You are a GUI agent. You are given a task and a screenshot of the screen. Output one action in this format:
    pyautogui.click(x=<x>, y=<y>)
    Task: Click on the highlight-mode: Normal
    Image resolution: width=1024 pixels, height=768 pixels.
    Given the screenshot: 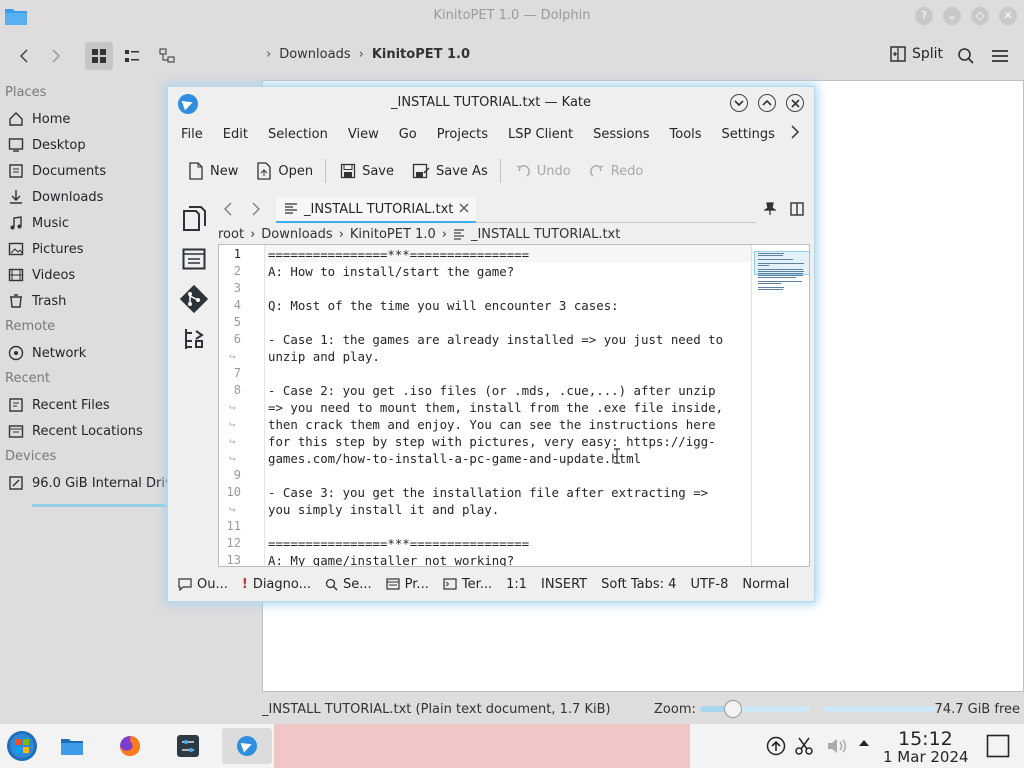 What is the action you would take?
    pyautogui.click(x=765, y=584)
    